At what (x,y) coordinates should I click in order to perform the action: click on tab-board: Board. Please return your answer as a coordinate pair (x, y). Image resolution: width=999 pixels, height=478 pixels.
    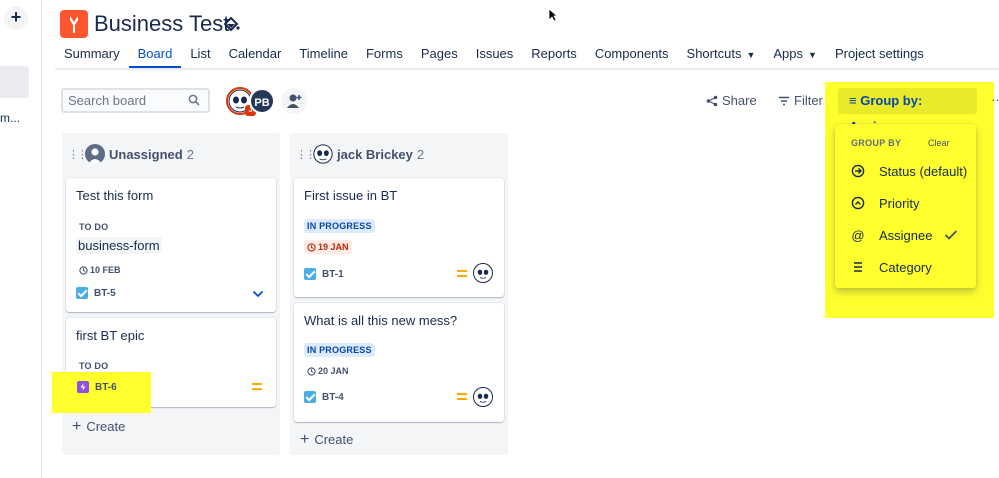
    Looking at the image, I should click on (155, 56).